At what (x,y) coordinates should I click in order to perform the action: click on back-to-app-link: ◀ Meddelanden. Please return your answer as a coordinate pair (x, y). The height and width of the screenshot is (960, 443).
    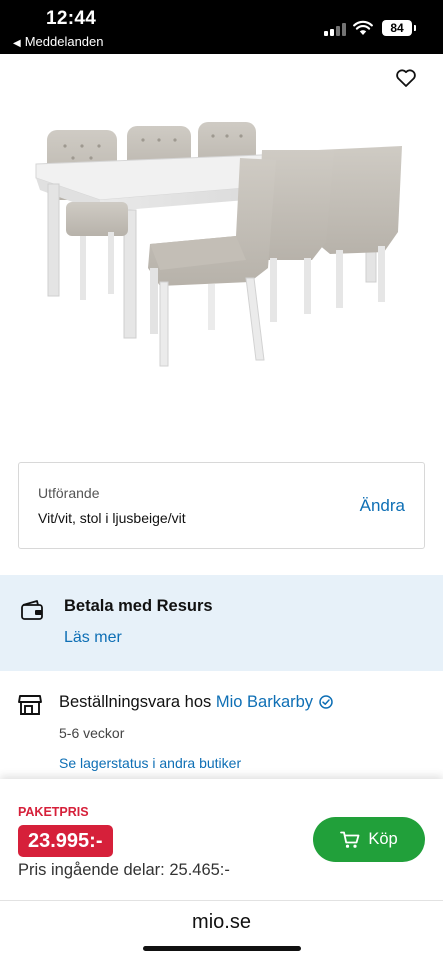
    Looking at the image, I should click on (58, 41).